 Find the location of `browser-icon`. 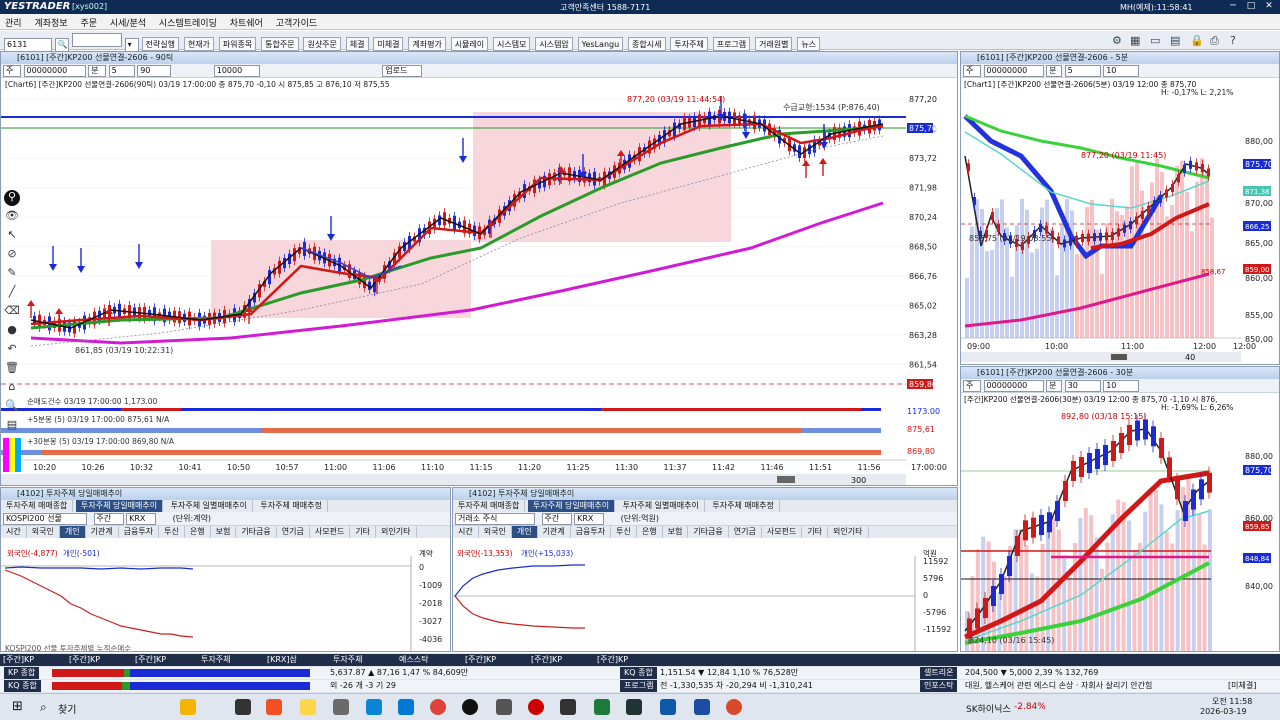

browser-icon is located at coordinates (406, 707).